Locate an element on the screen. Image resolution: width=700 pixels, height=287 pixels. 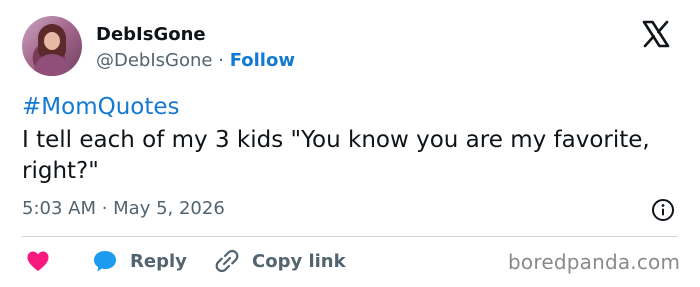
info-icon is located at coordinates (663, 210).